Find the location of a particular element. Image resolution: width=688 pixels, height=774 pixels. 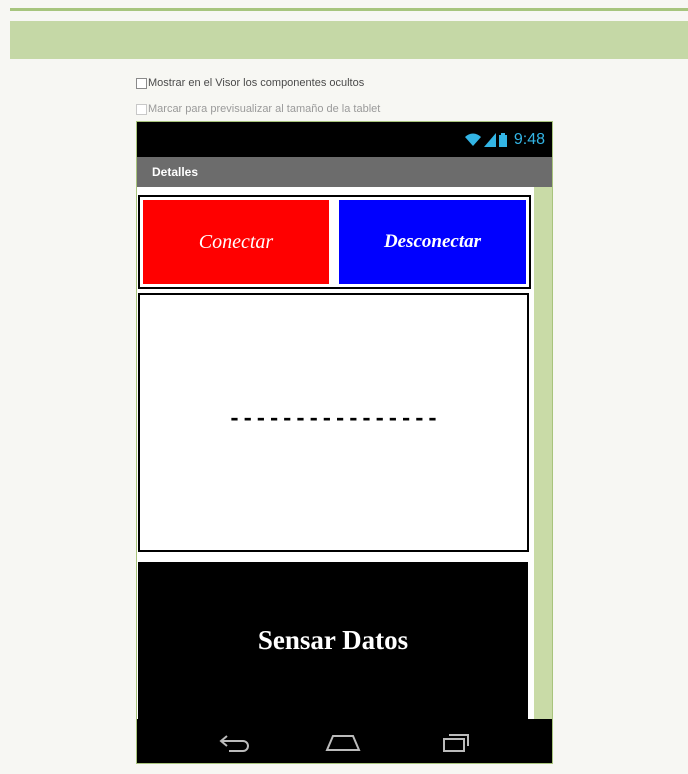

header-line is located at coordinates (349, 9).